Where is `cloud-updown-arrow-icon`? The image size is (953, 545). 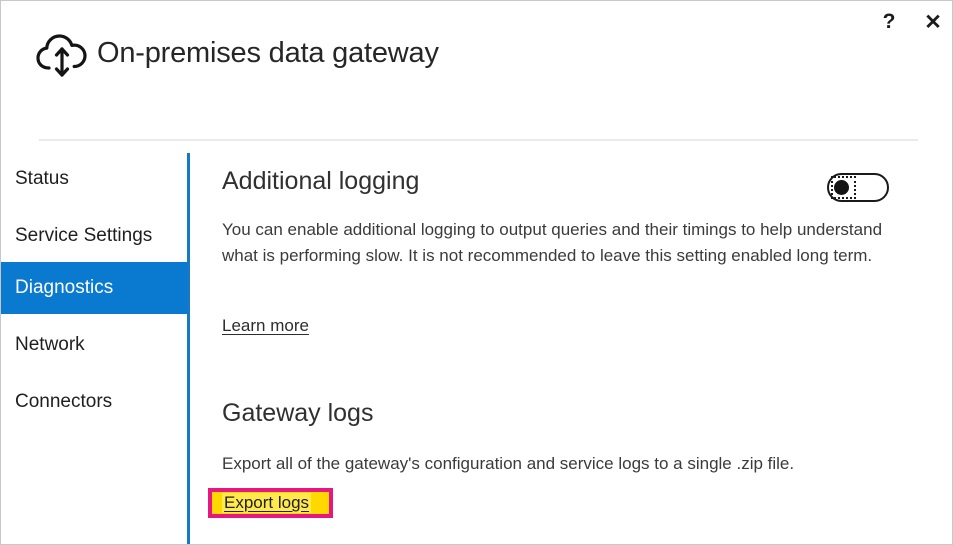 cloud-updown-arrow-icon is located at coordinates (62, 56).